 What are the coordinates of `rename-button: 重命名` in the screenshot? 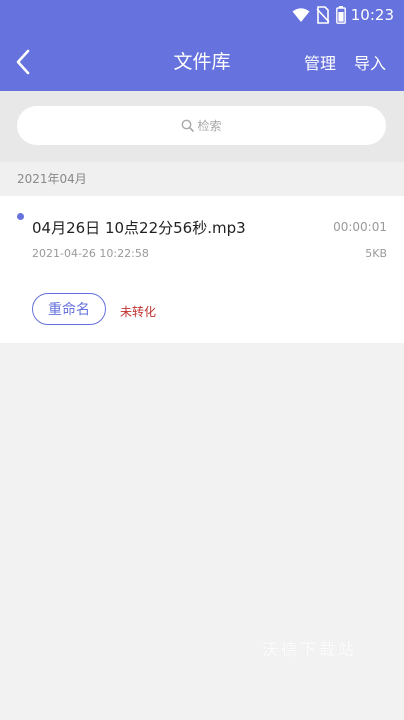 It's located at (69, 309).